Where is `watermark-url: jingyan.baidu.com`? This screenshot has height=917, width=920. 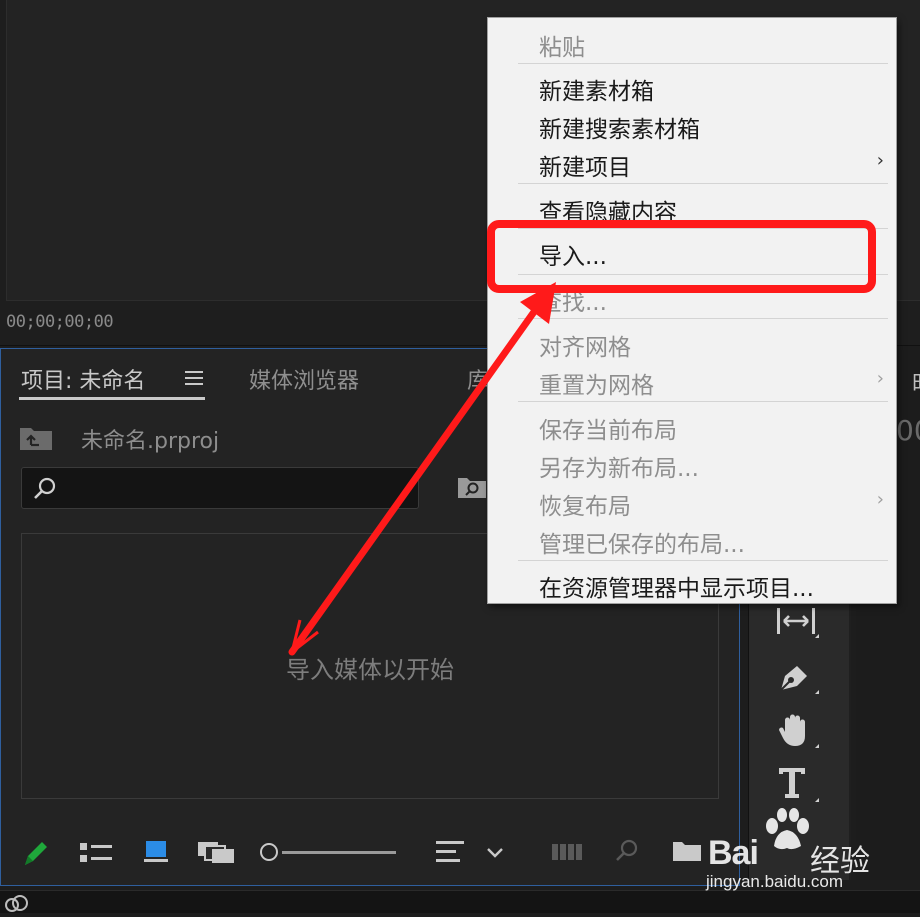 watermark-url: jingyan.baidu.com is located at coordinates (775, 881).